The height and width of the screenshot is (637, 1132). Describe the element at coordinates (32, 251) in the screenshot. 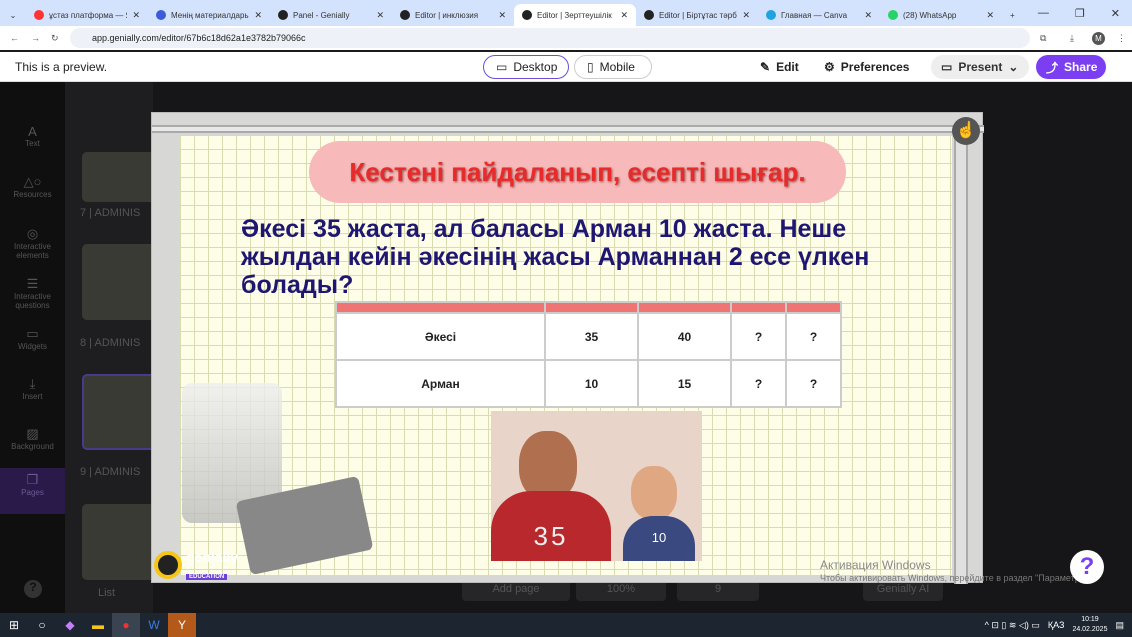

I see `sidebar-label: Interactive elements` at that location.